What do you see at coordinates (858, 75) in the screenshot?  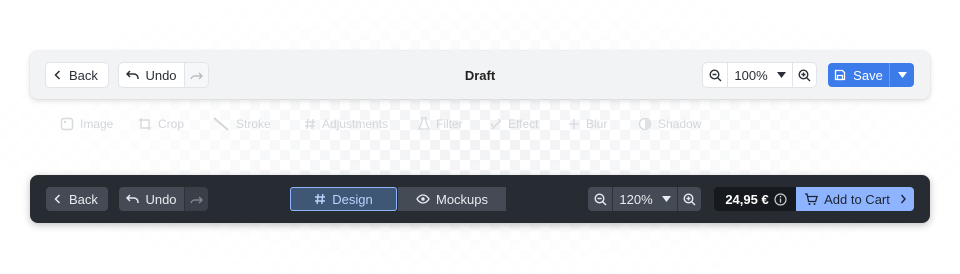 I see `save-button: Save` at bounding box center [858, 75].